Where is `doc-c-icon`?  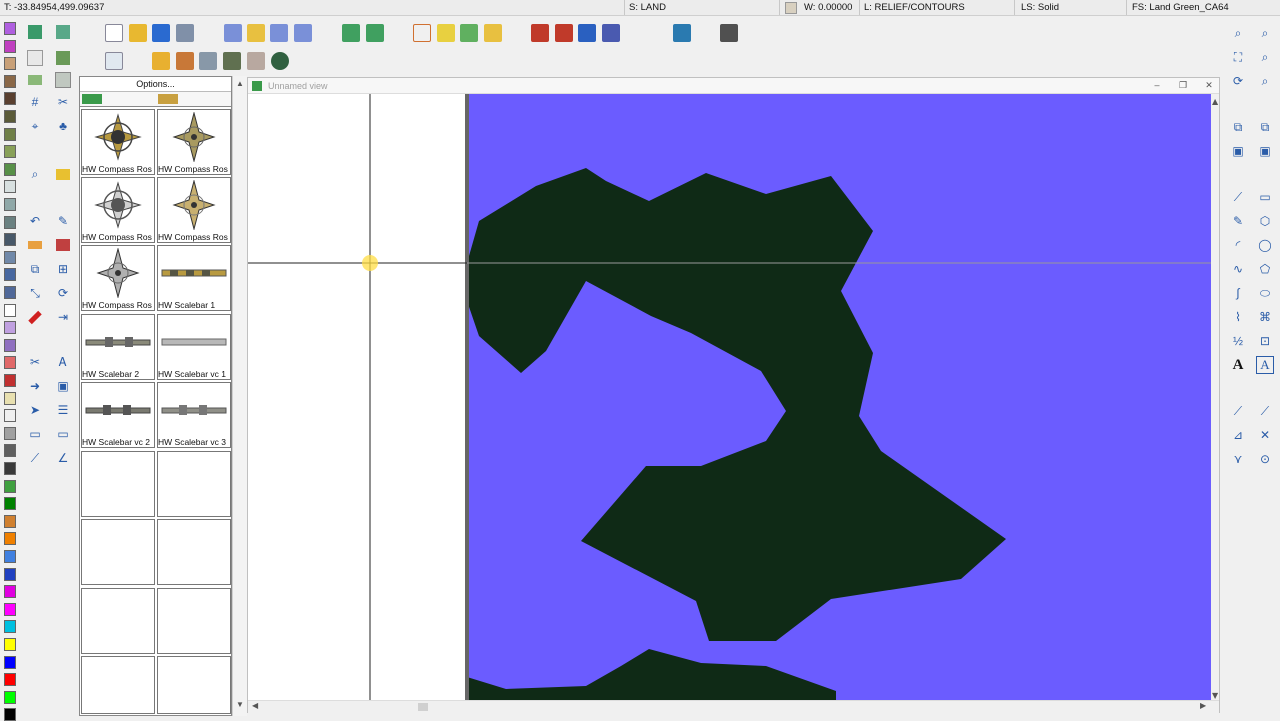
doc-c-icon is located at coordinates (279, 33).